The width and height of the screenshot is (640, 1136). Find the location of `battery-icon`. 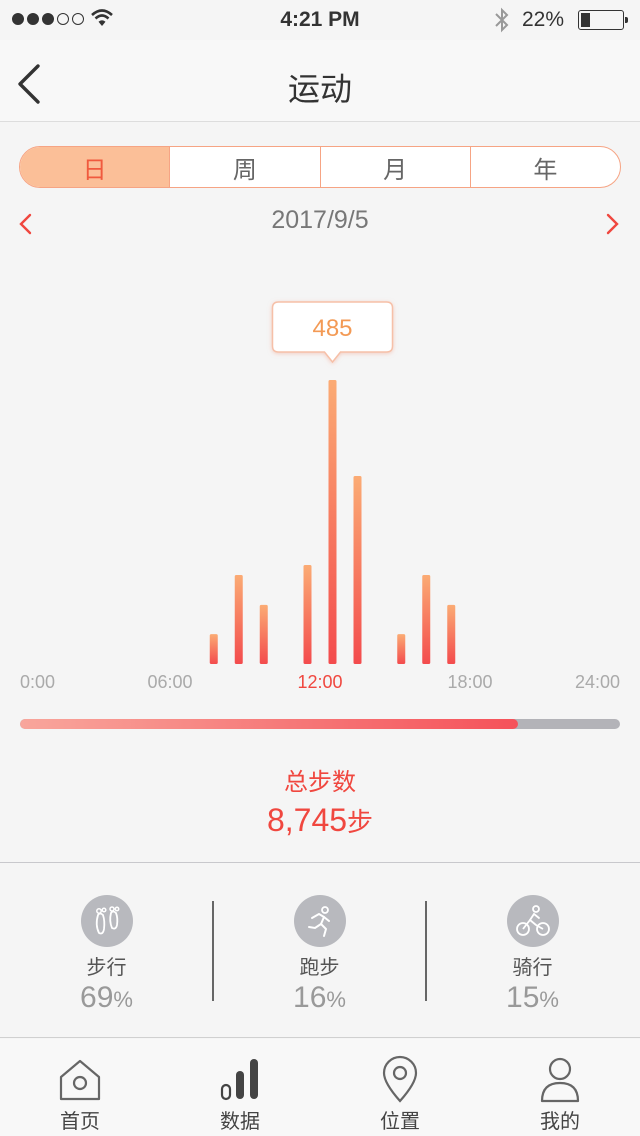

battery-icon is located at coordinates (603, 20).